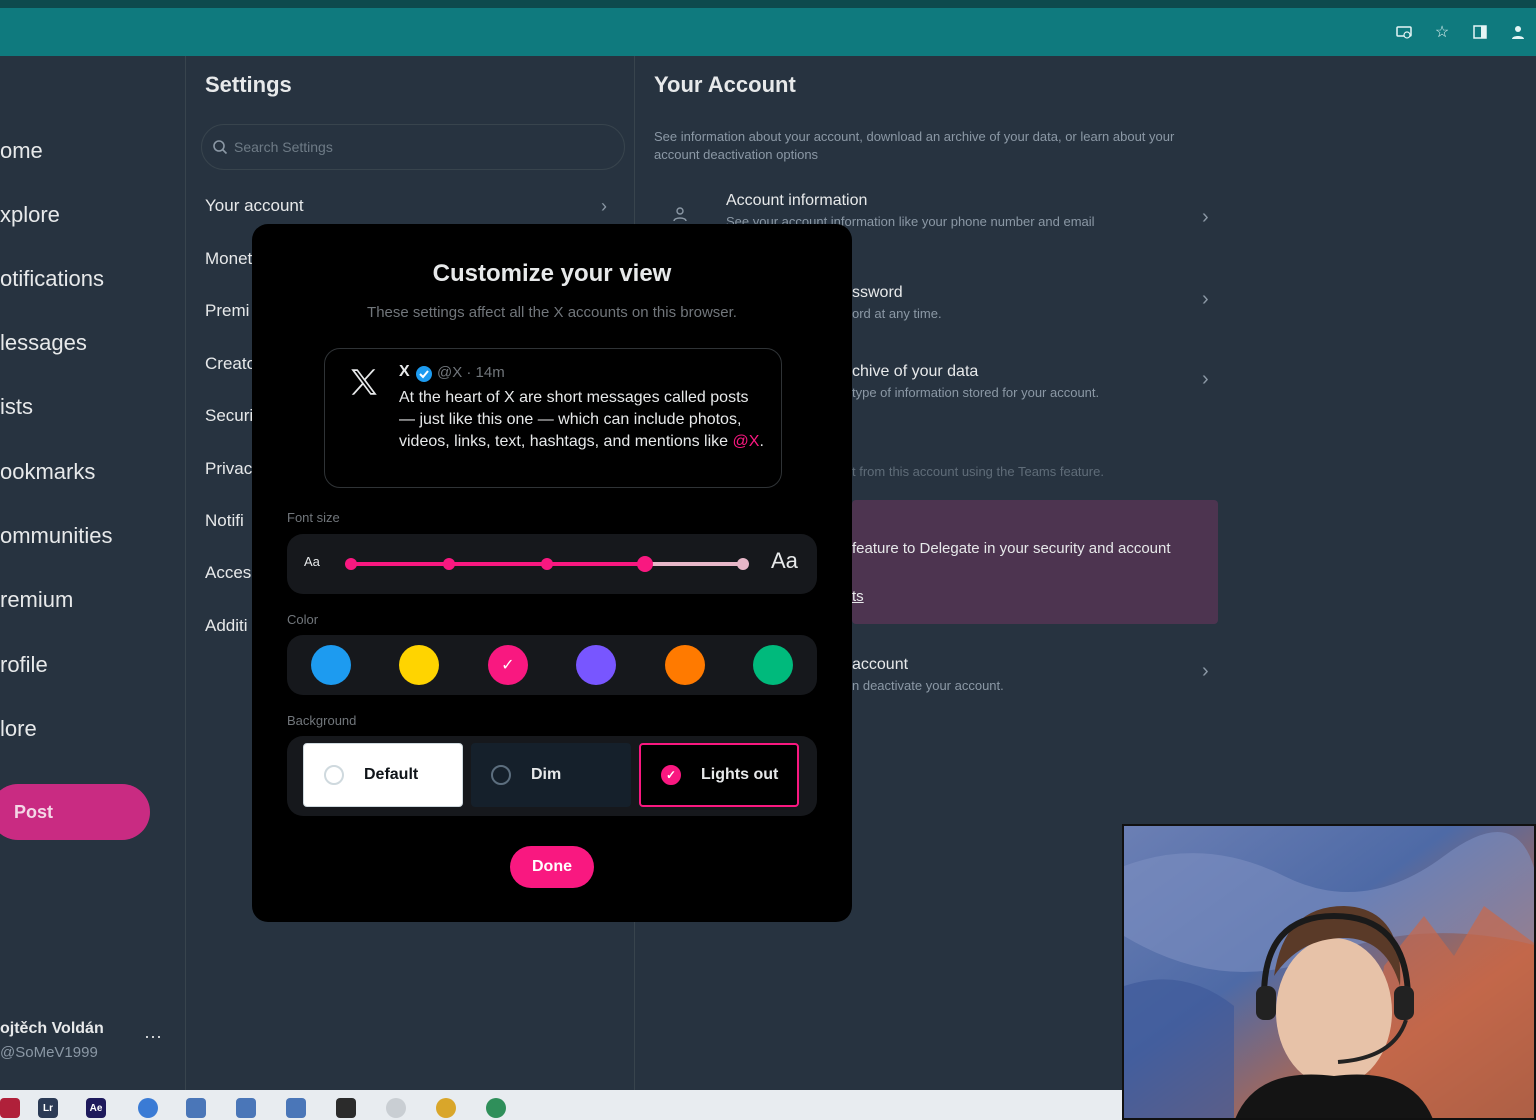 Image resolution: width=1536 pixels, height=1120 pixels. I want to click on nav-profile: rofile, so click(24, 665).